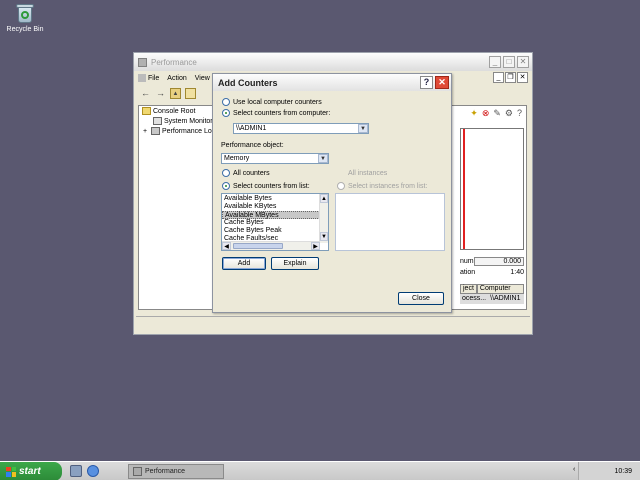 The width and height of the screenshot is (640, 480). I want to click on scroll-left-icon: ◀, so click(226, 246).